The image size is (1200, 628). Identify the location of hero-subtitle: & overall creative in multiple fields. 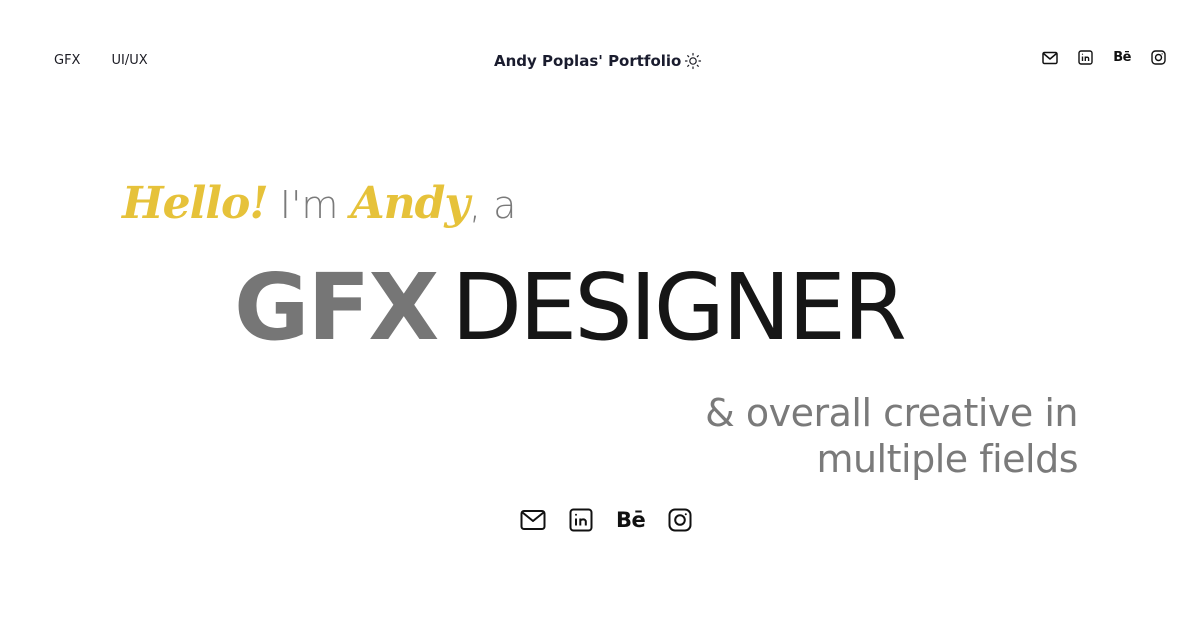
(891, 436).